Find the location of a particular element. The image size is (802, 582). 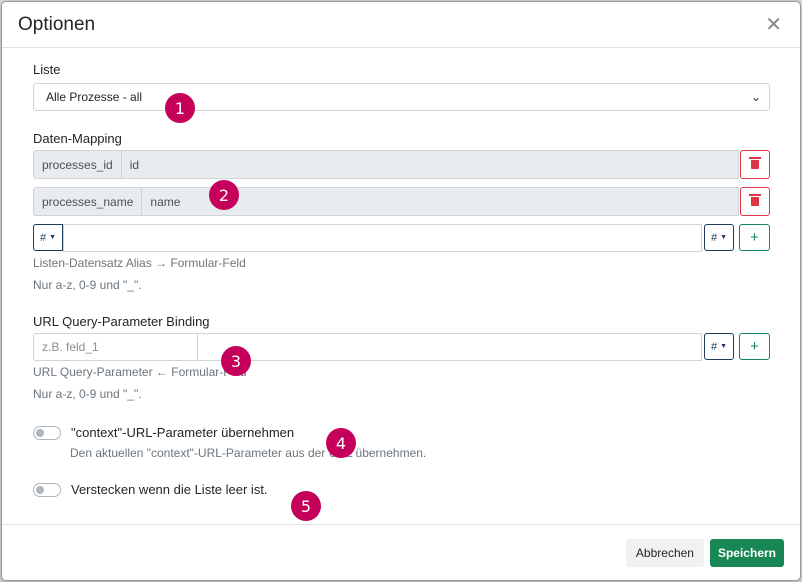

mapping-new-input is located at coordinates (382, 238).